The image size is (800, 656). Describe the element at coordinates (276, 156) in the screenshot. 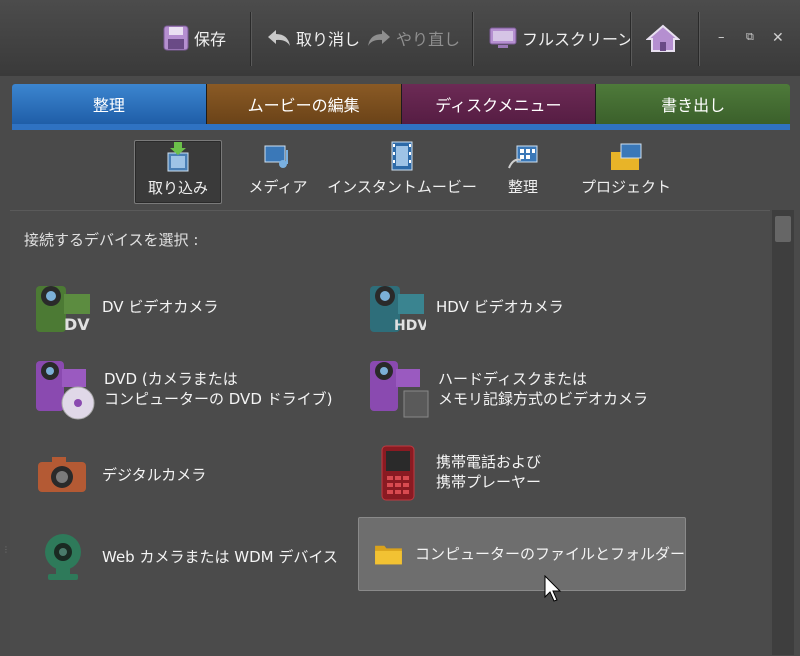

I see `media-icon` at that location.